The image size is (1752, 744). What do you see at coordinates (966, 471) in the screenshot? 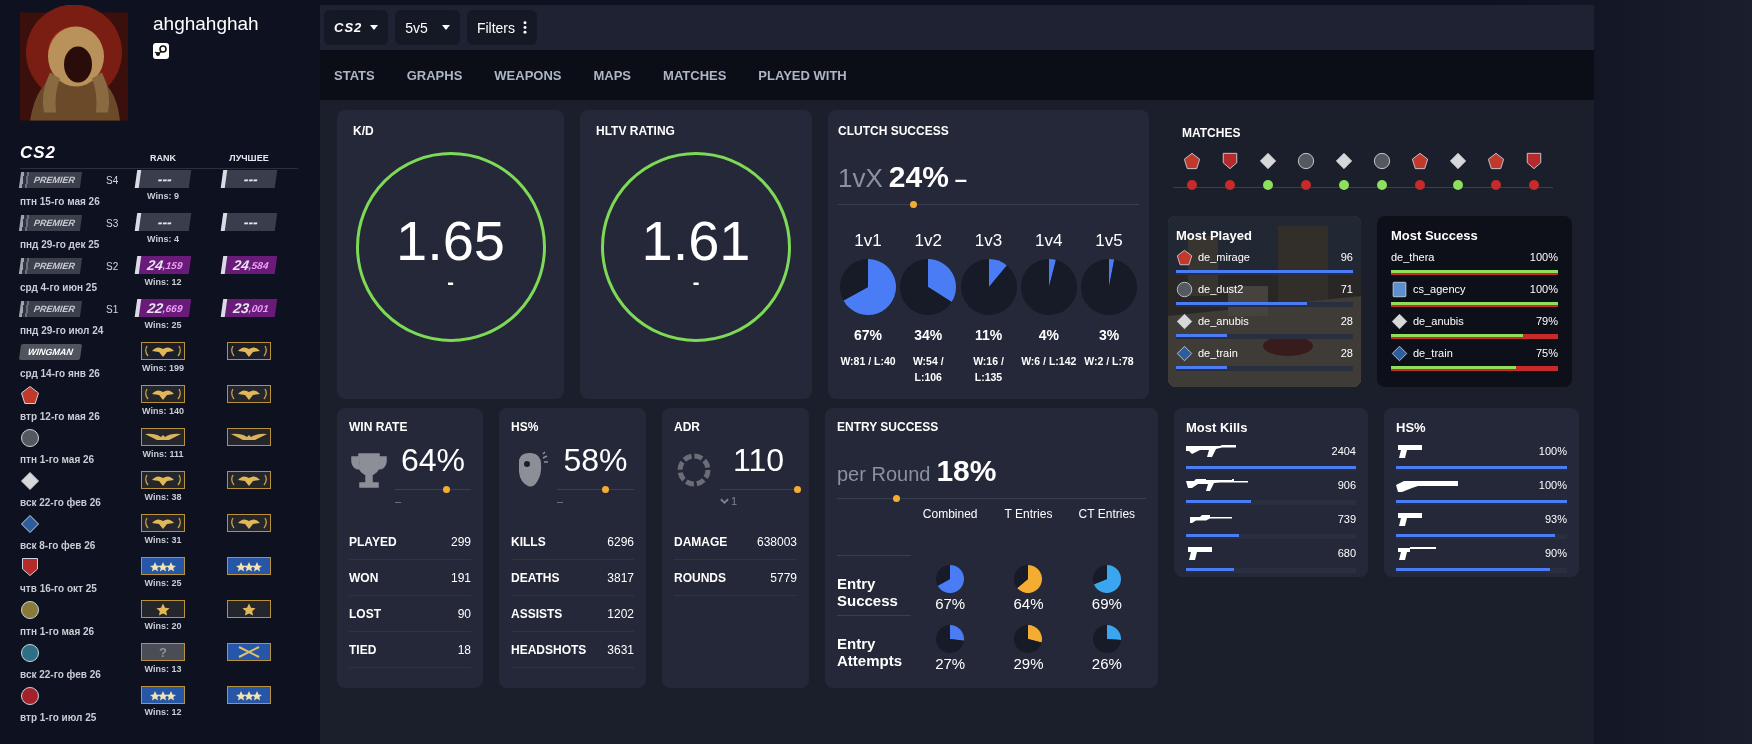
I see `entry-value: 18%` at bounding box center [966, 471].